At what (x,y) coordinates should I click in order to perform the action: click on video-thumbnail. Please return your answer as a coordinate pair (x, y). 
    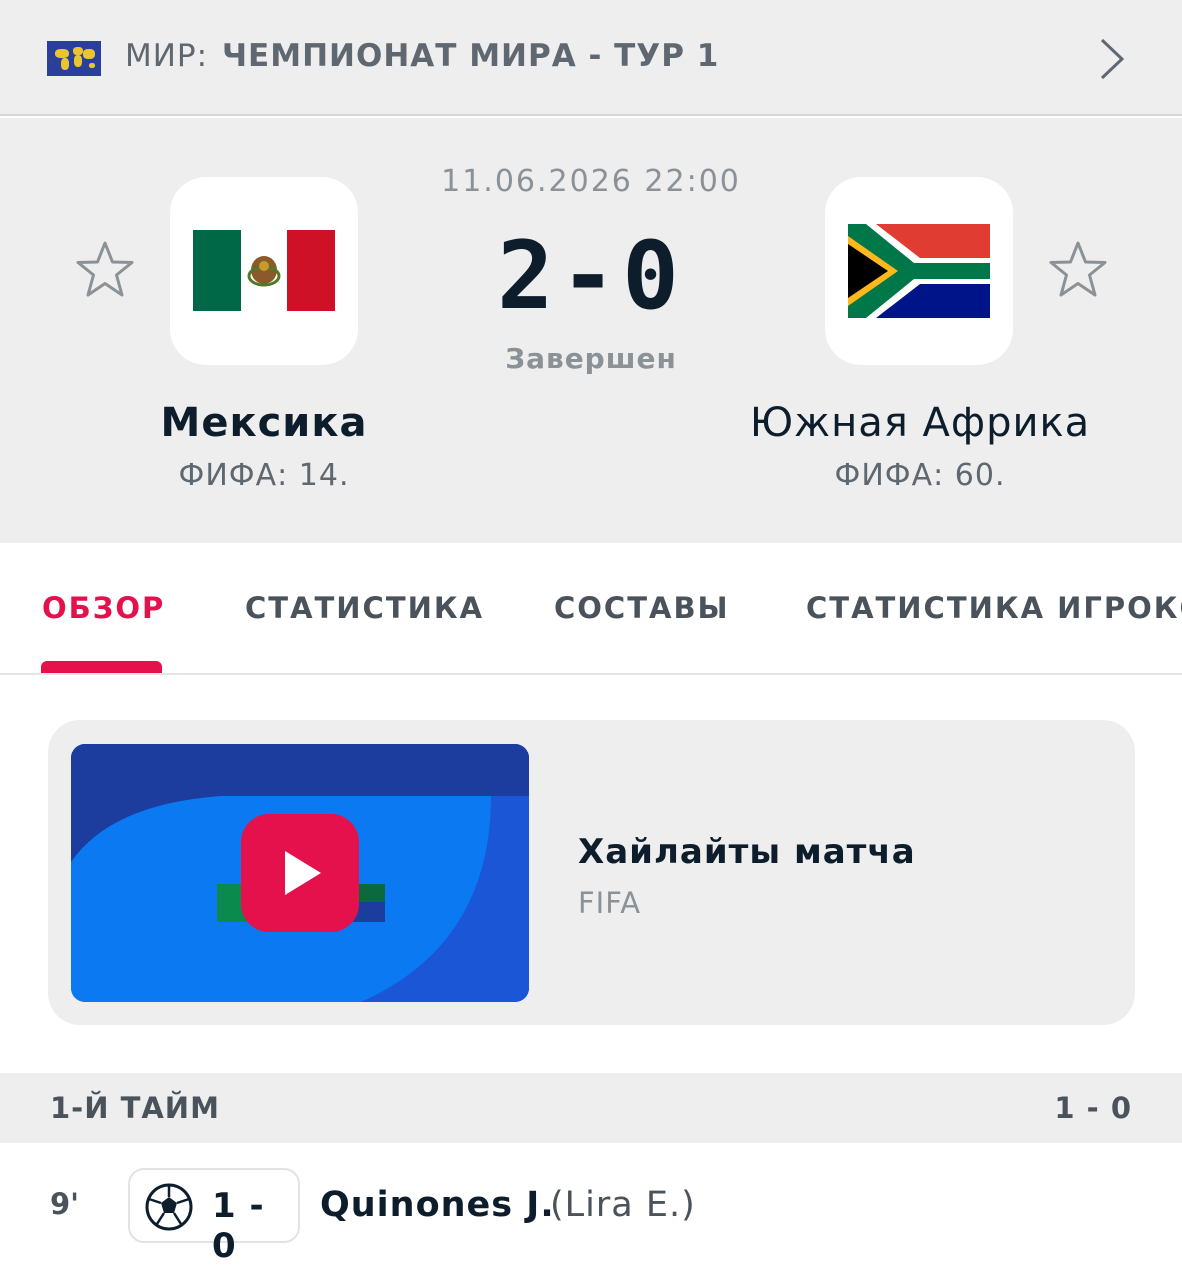
    Looking at the image, I should click on (300, 873).